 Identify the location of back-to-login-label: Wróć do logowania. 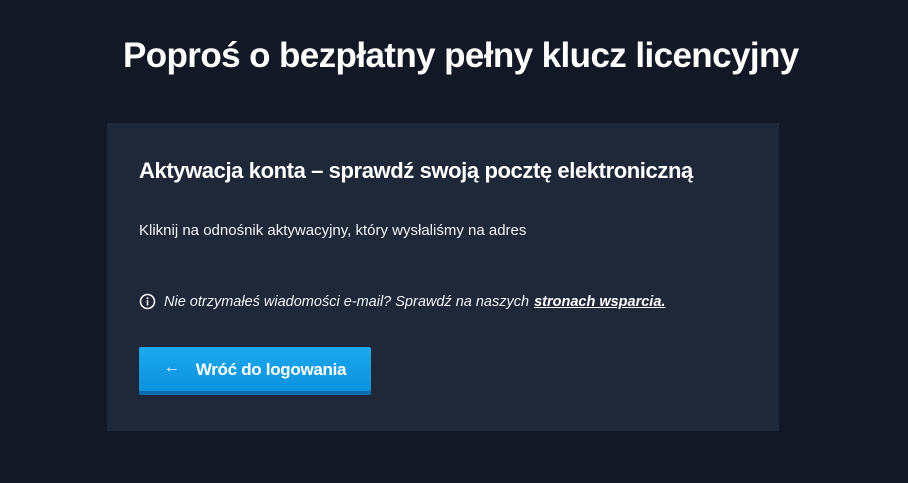
(271, 369).